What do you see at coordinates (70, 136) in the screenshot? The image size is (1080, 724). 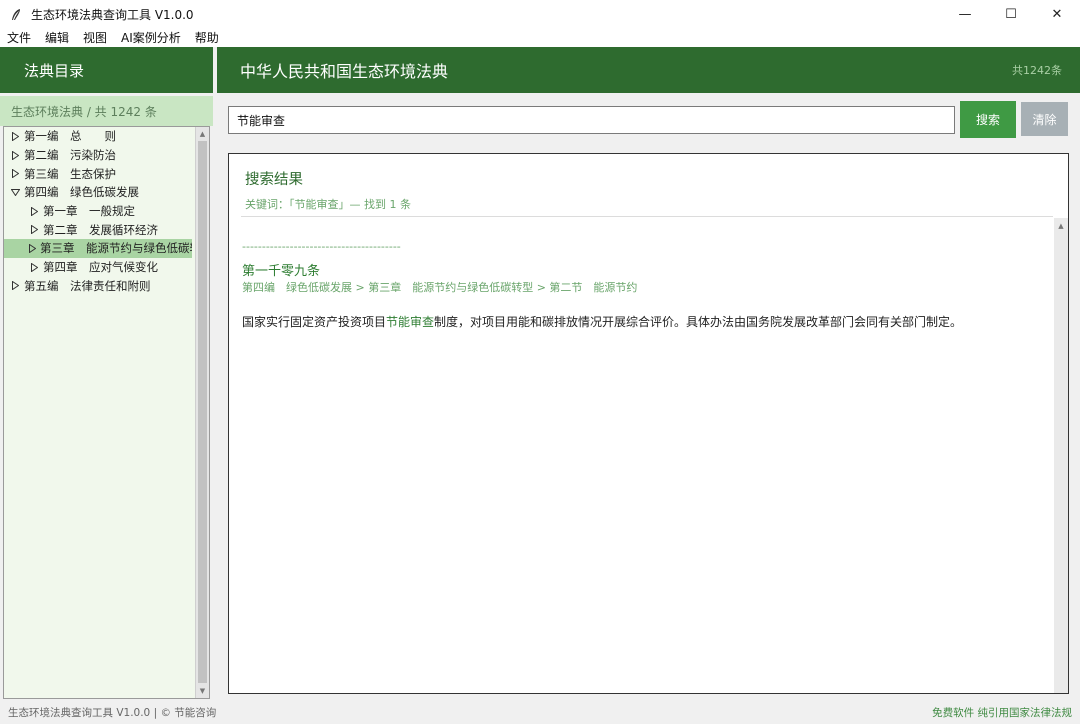 I see `tree-item-label: 第一编 总 则` at bounding box center [70, 136].